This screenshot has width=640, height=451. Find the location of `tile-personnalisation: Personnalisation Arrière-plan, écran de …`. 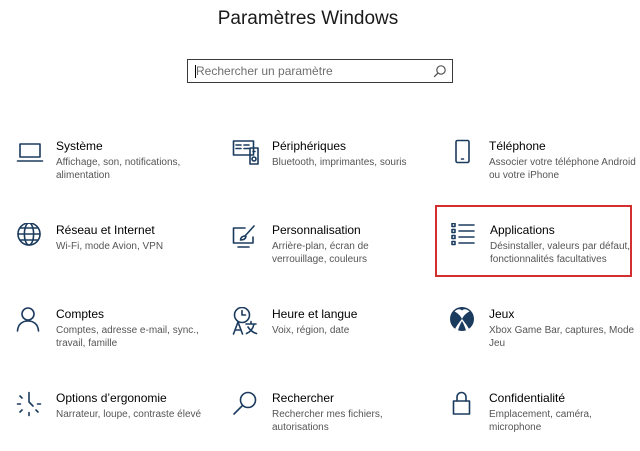

tile-personnalisation: Personnalisation Arrière-plan, écran de … is located at coordinates (327, 253).